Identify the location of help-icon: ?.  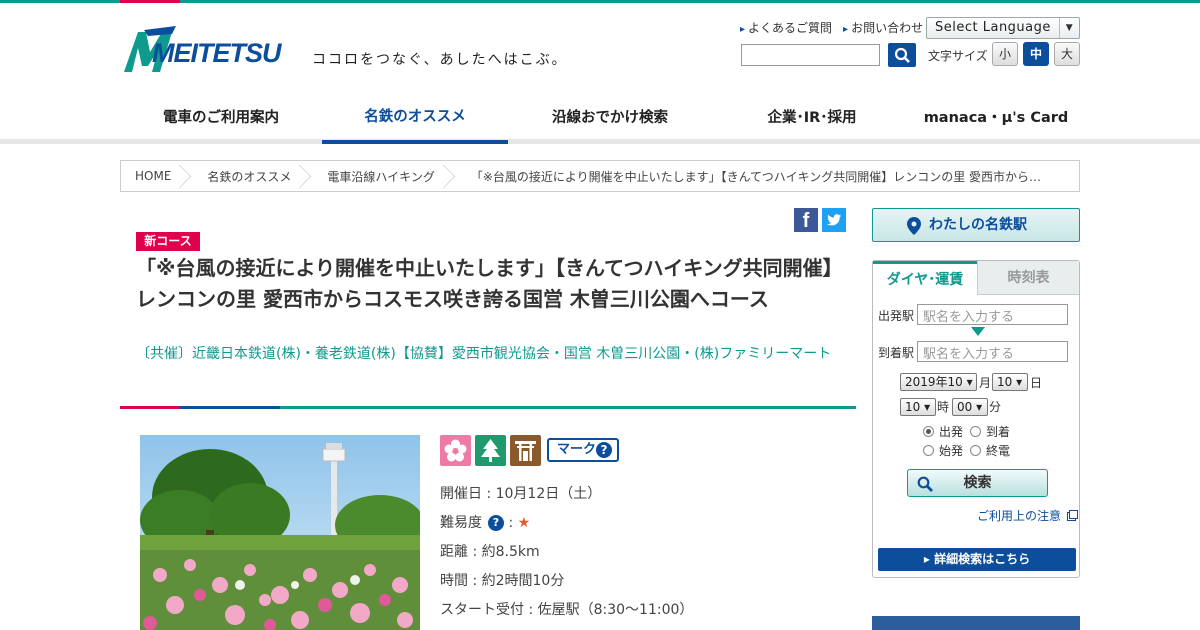
(604, 450).